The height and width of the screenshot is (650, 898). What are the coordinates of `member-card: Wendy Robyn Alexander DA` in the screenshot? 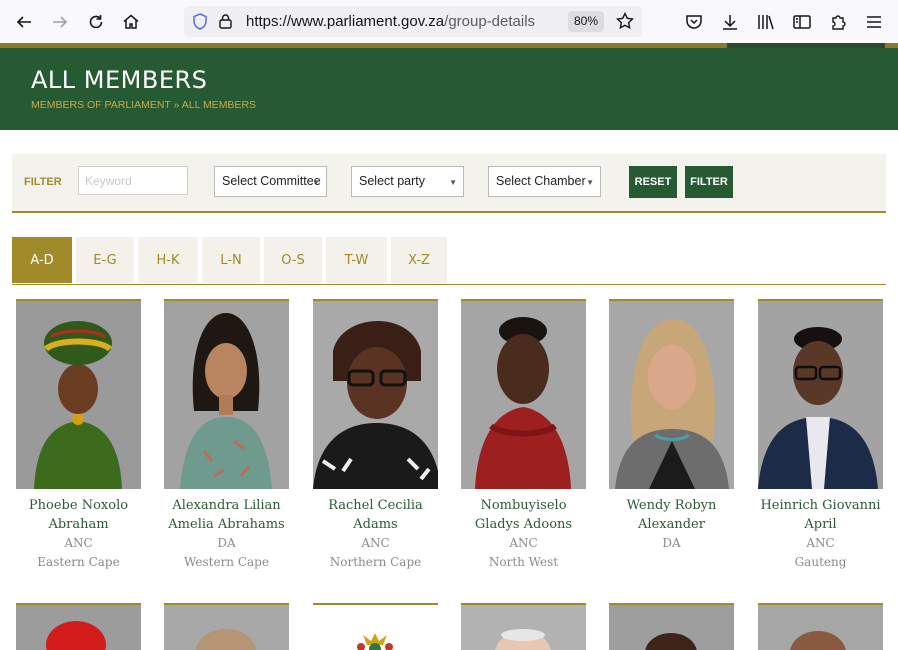 It's located at (671, 426).